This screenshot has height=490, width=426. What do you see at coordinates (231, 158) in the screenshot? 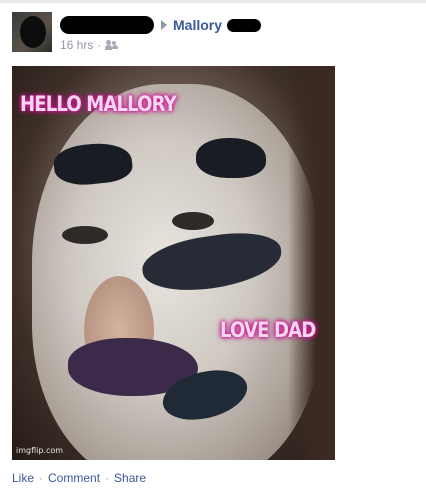
I see `photo-paint-right-brow` at bounding box center [231, 158].